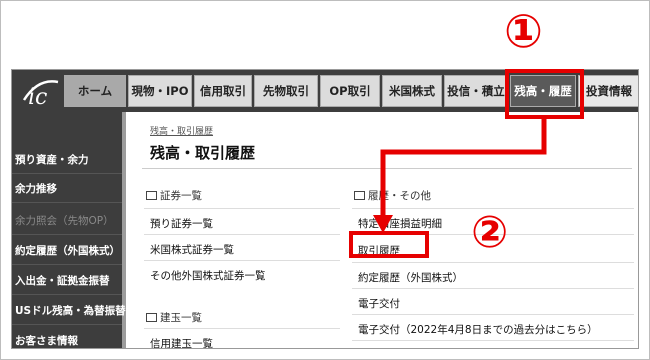  What do you see at coordinates (181, 223) in the screenshot?
I see `link-held-securities: 預り証券一覧` at bounding box center [181, 223].